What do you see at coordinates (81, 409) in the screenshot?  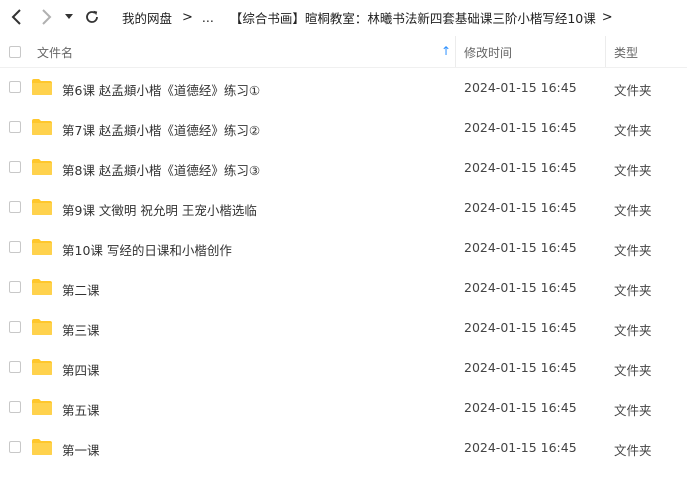 I see `file-name: 第五课` at bounding box center [81, 409].